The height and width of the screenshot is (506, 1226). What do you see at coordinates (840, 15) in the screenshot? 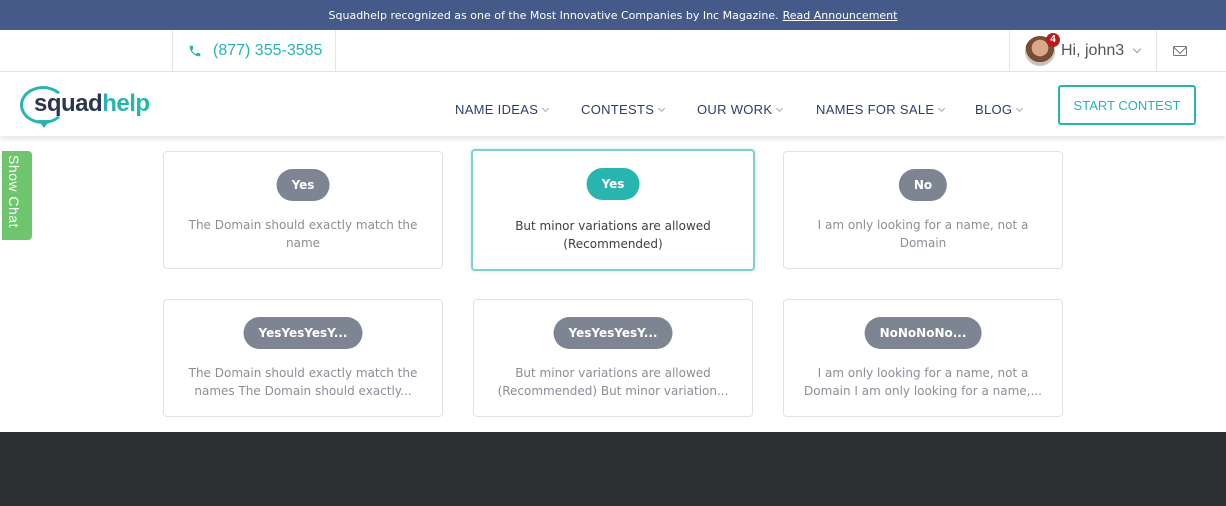
I see `read-announcement-link: Read Announcement` at bounding box center [840, 15].